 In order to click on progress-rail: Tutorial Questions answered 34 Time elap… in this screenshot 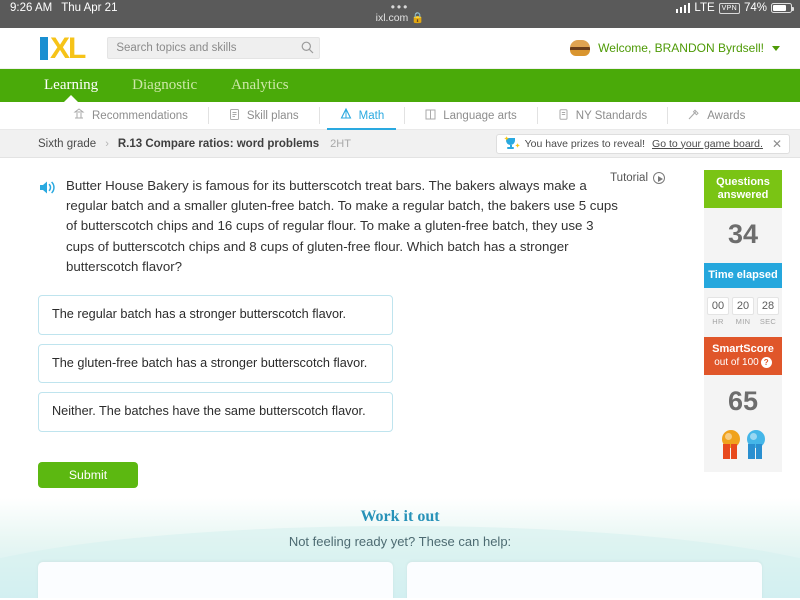, I will do `click(705, 345)`.